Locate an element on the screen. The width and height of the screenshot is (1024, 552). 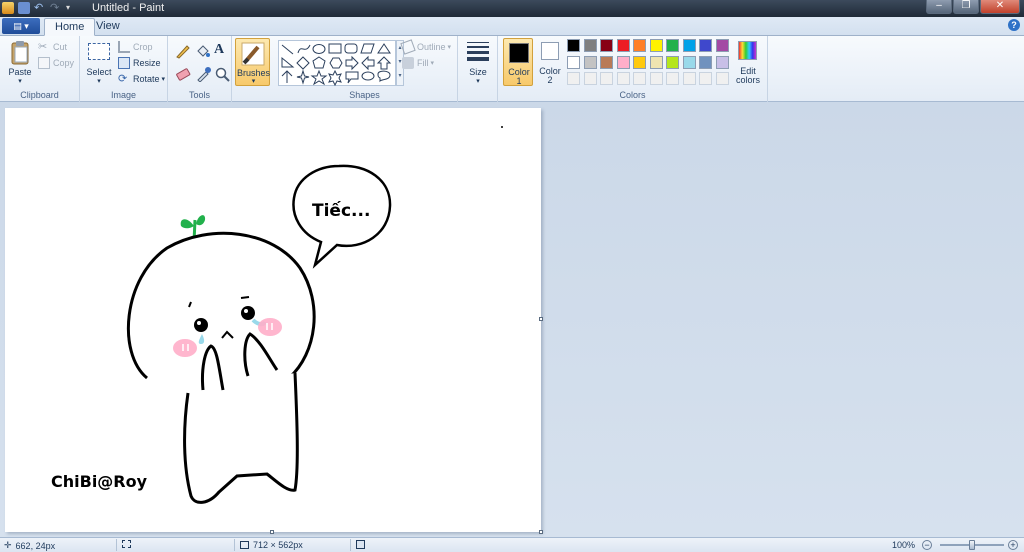
maximize-button: ❐ is located at coordinates (966, 7).